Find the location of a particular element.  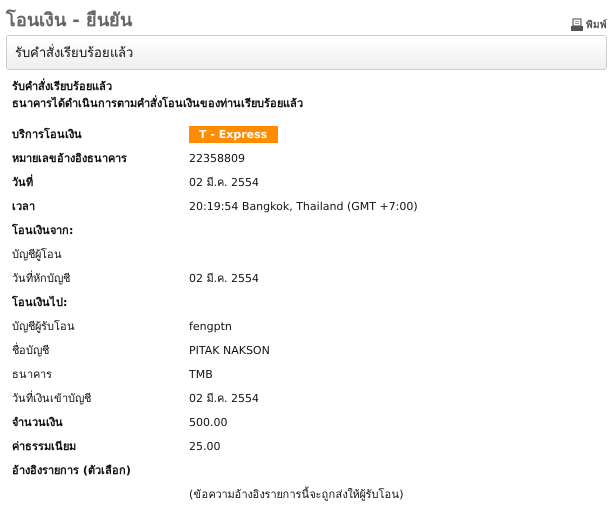

section-heading: โอนเงินไป: is located at coordinates (40, 302).